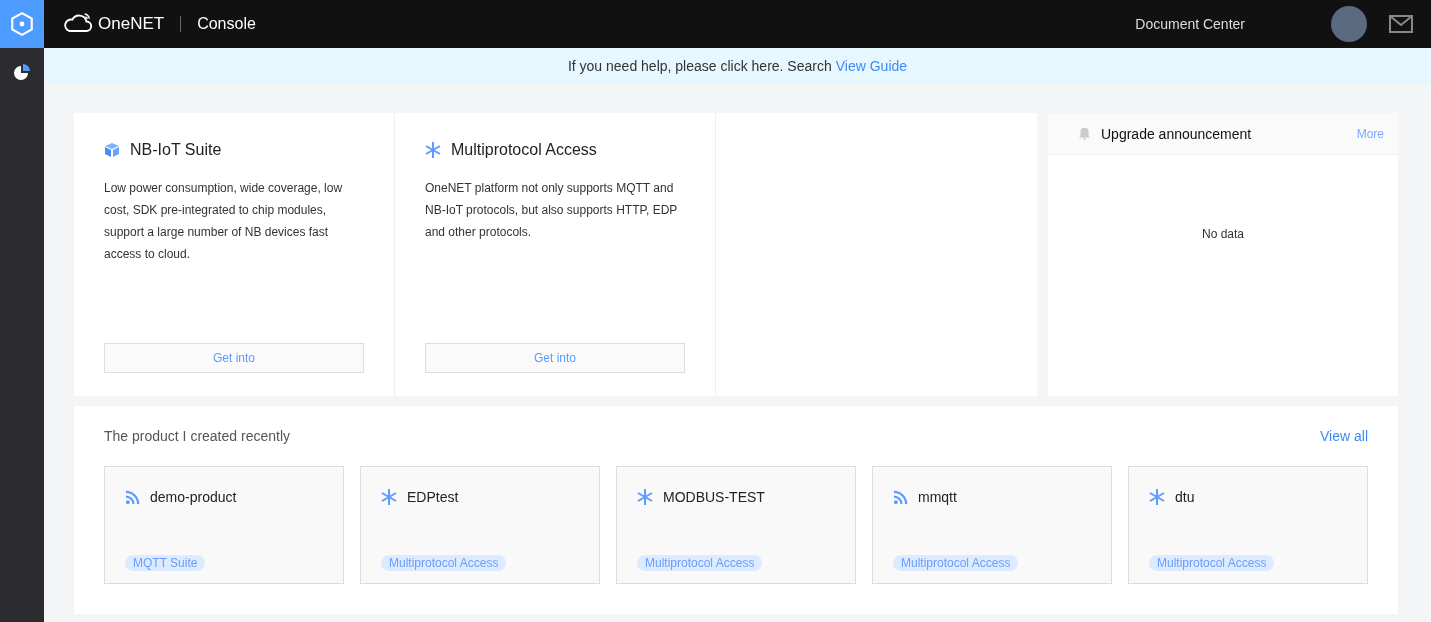  What do you see at coordinates (131, 24) in the screenshot?
I see `brand-name: OneNET` at bounding box center [131, 24].